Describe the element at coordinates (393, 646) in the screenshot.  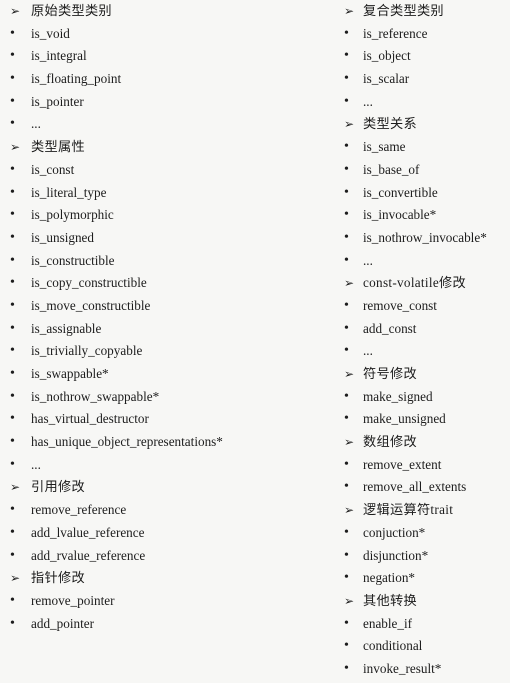
I see `list-item-label: conditional` at that location.